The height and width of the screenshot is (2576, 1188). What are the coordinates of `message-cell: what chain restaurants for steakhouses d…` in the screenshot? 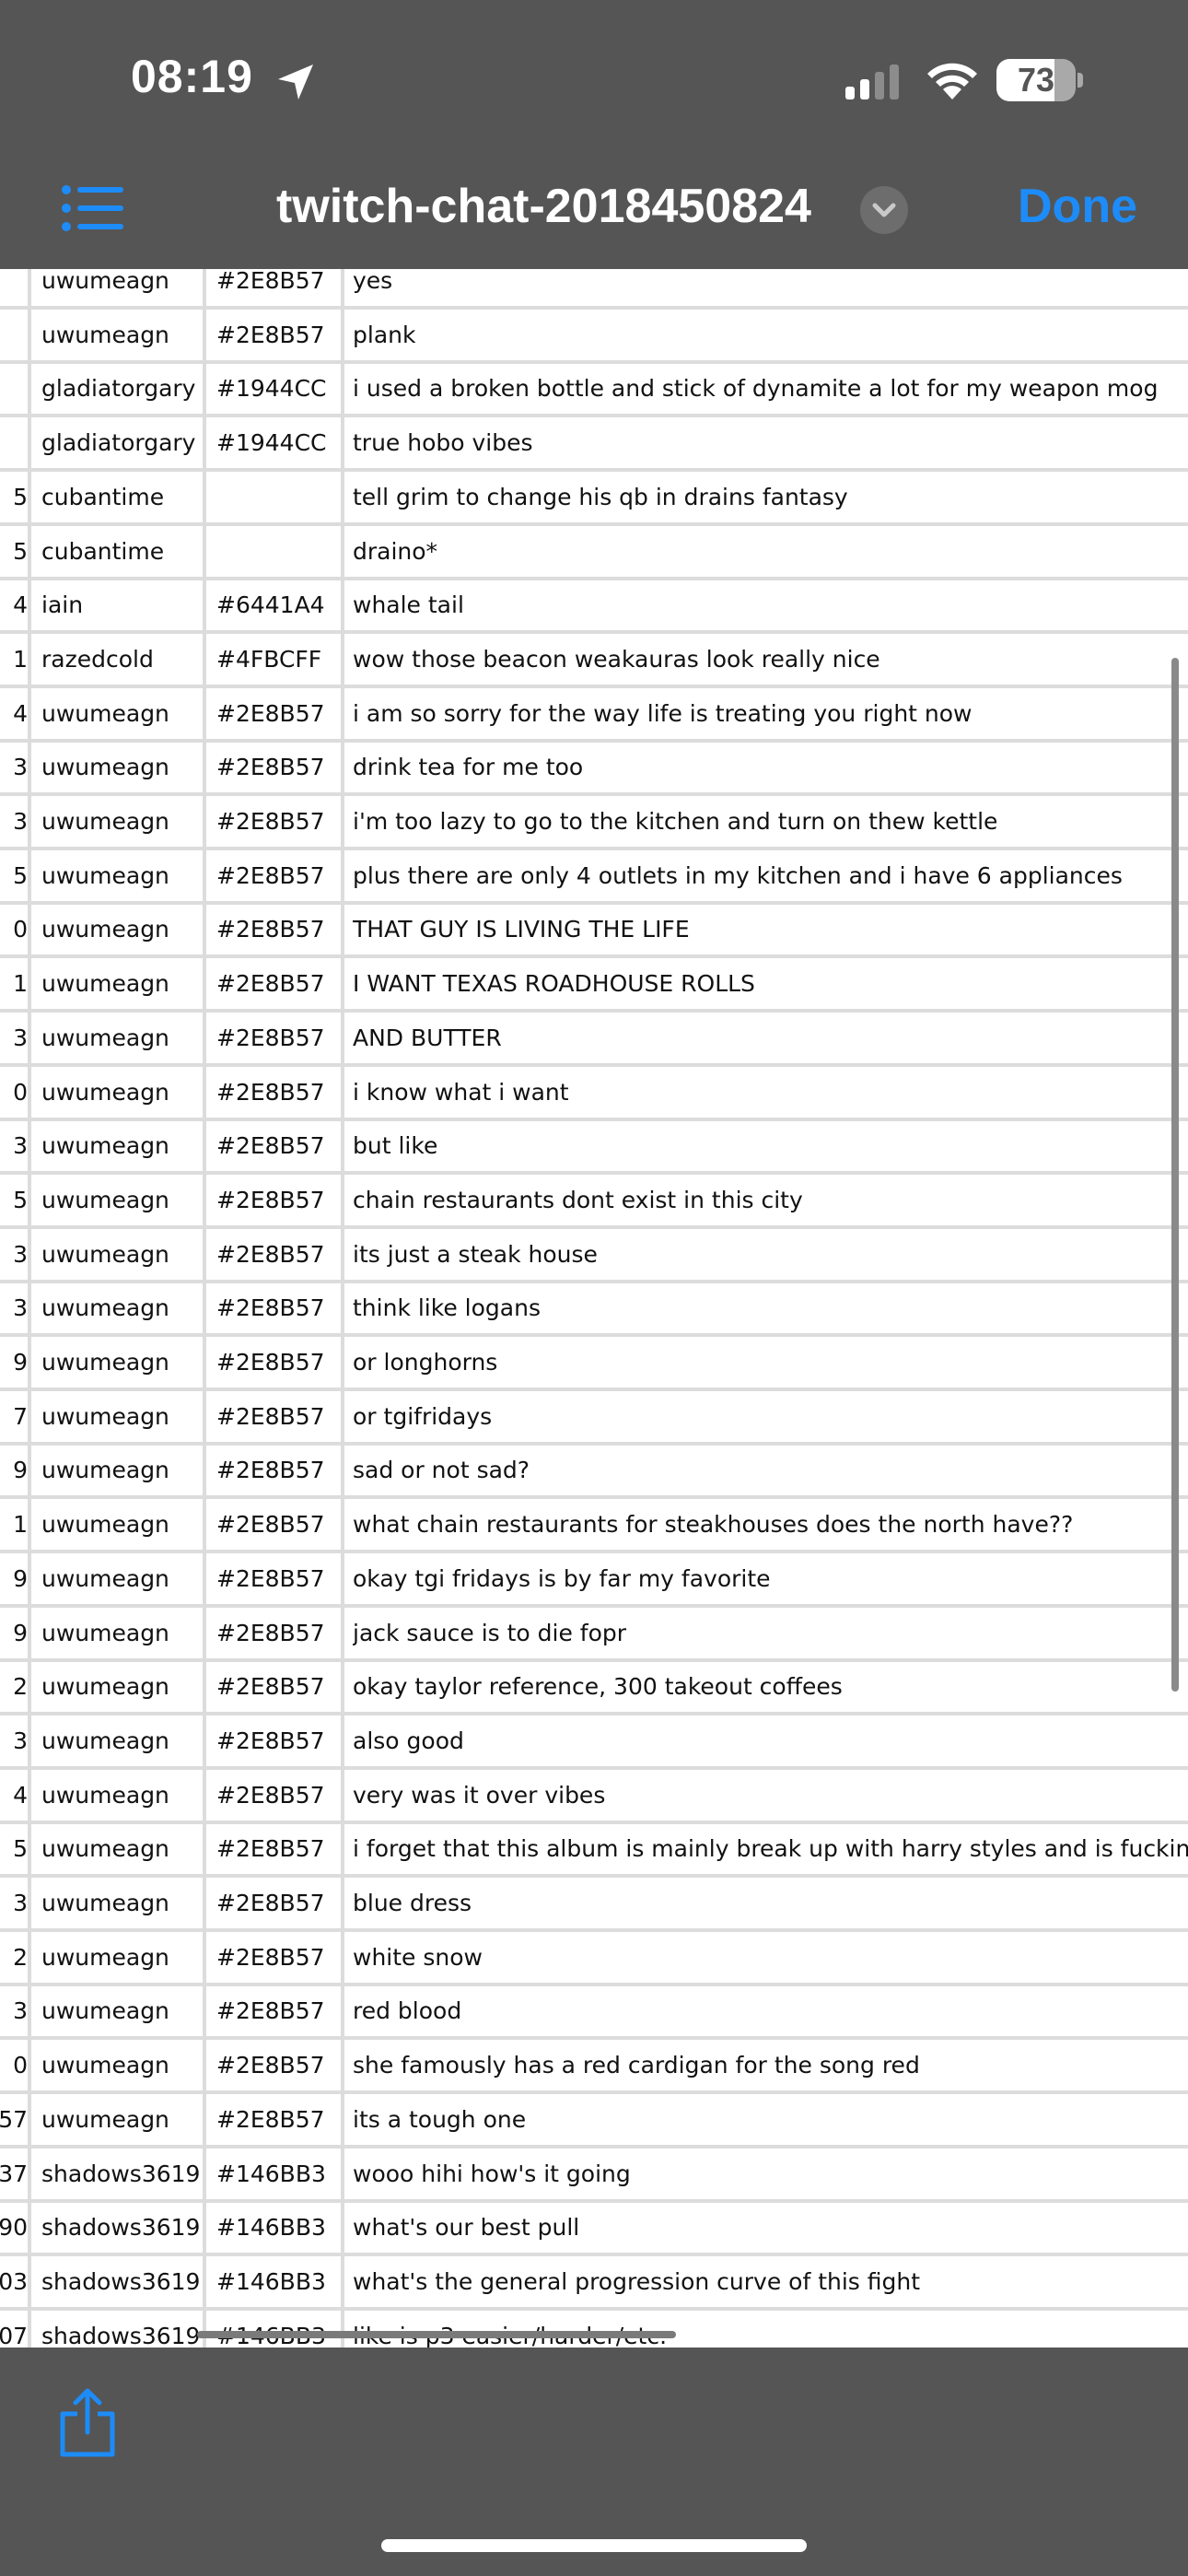 It's located at (770, 1524).